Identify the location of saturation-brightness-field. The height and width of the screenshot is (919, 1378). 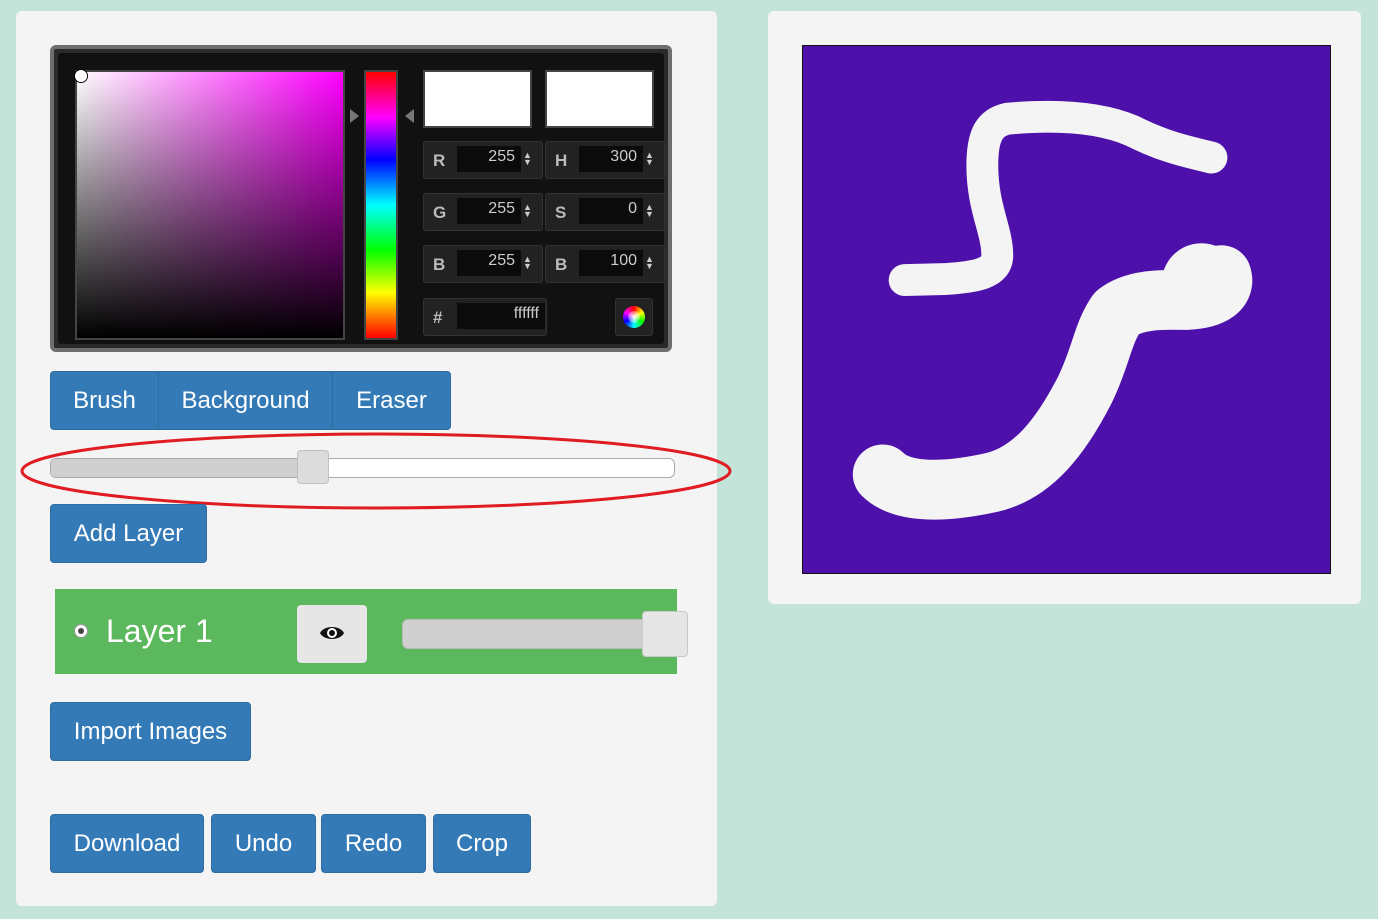
(210, 205).